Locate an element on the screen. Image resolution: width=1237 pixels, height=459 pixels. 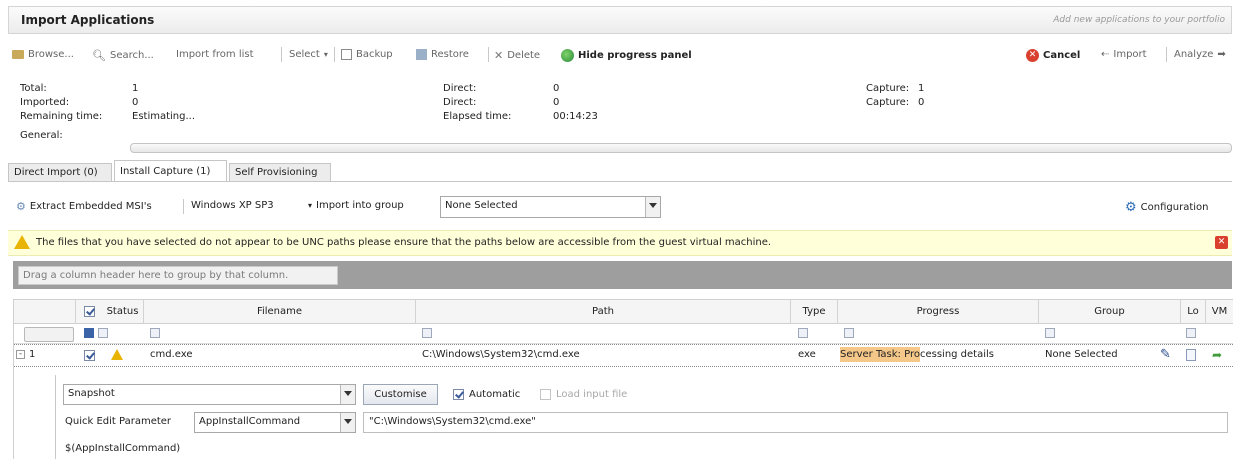
delete-icon: ✕ is located at coordinates (499, 55).